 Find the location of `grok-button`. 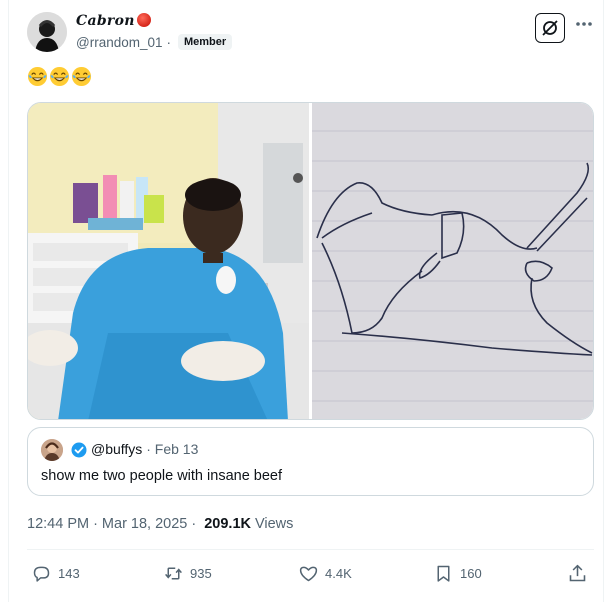

grok-button is located at coordinates (550, 28).